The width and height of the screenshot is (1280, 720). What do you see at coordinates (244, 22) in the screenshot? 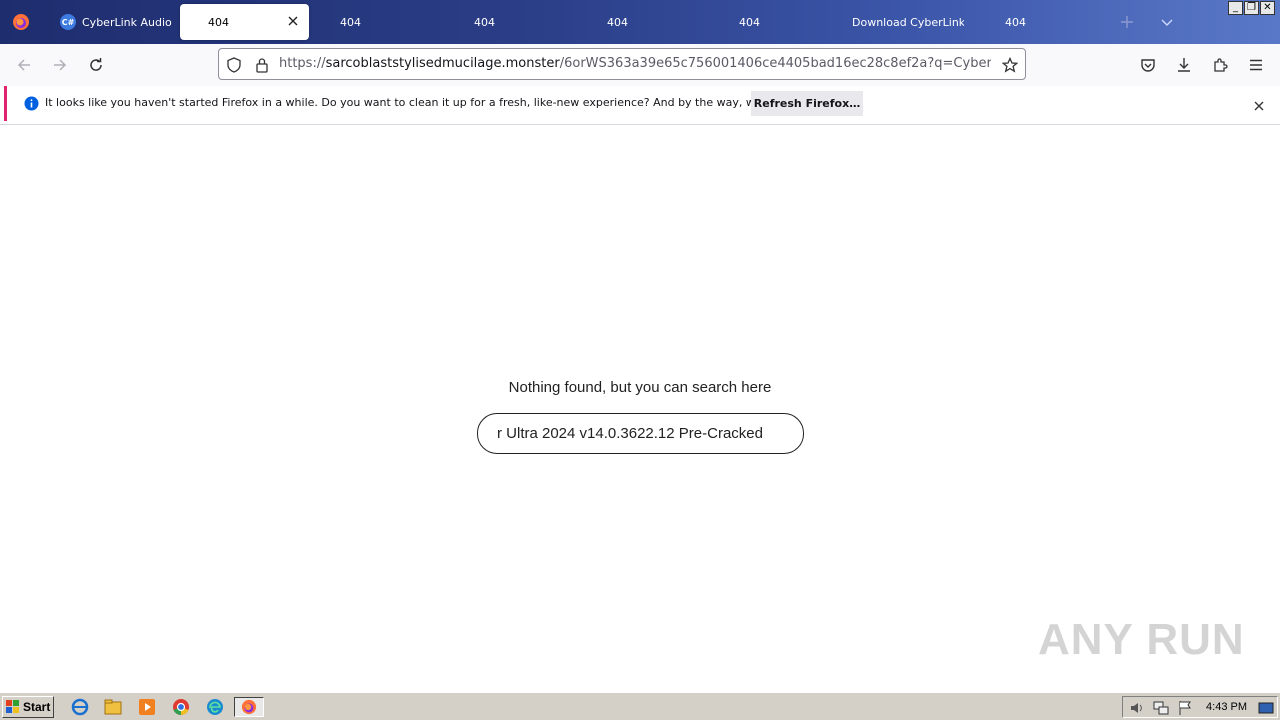
I see `tab-2-active: 404` at bounding box center [244, 22].